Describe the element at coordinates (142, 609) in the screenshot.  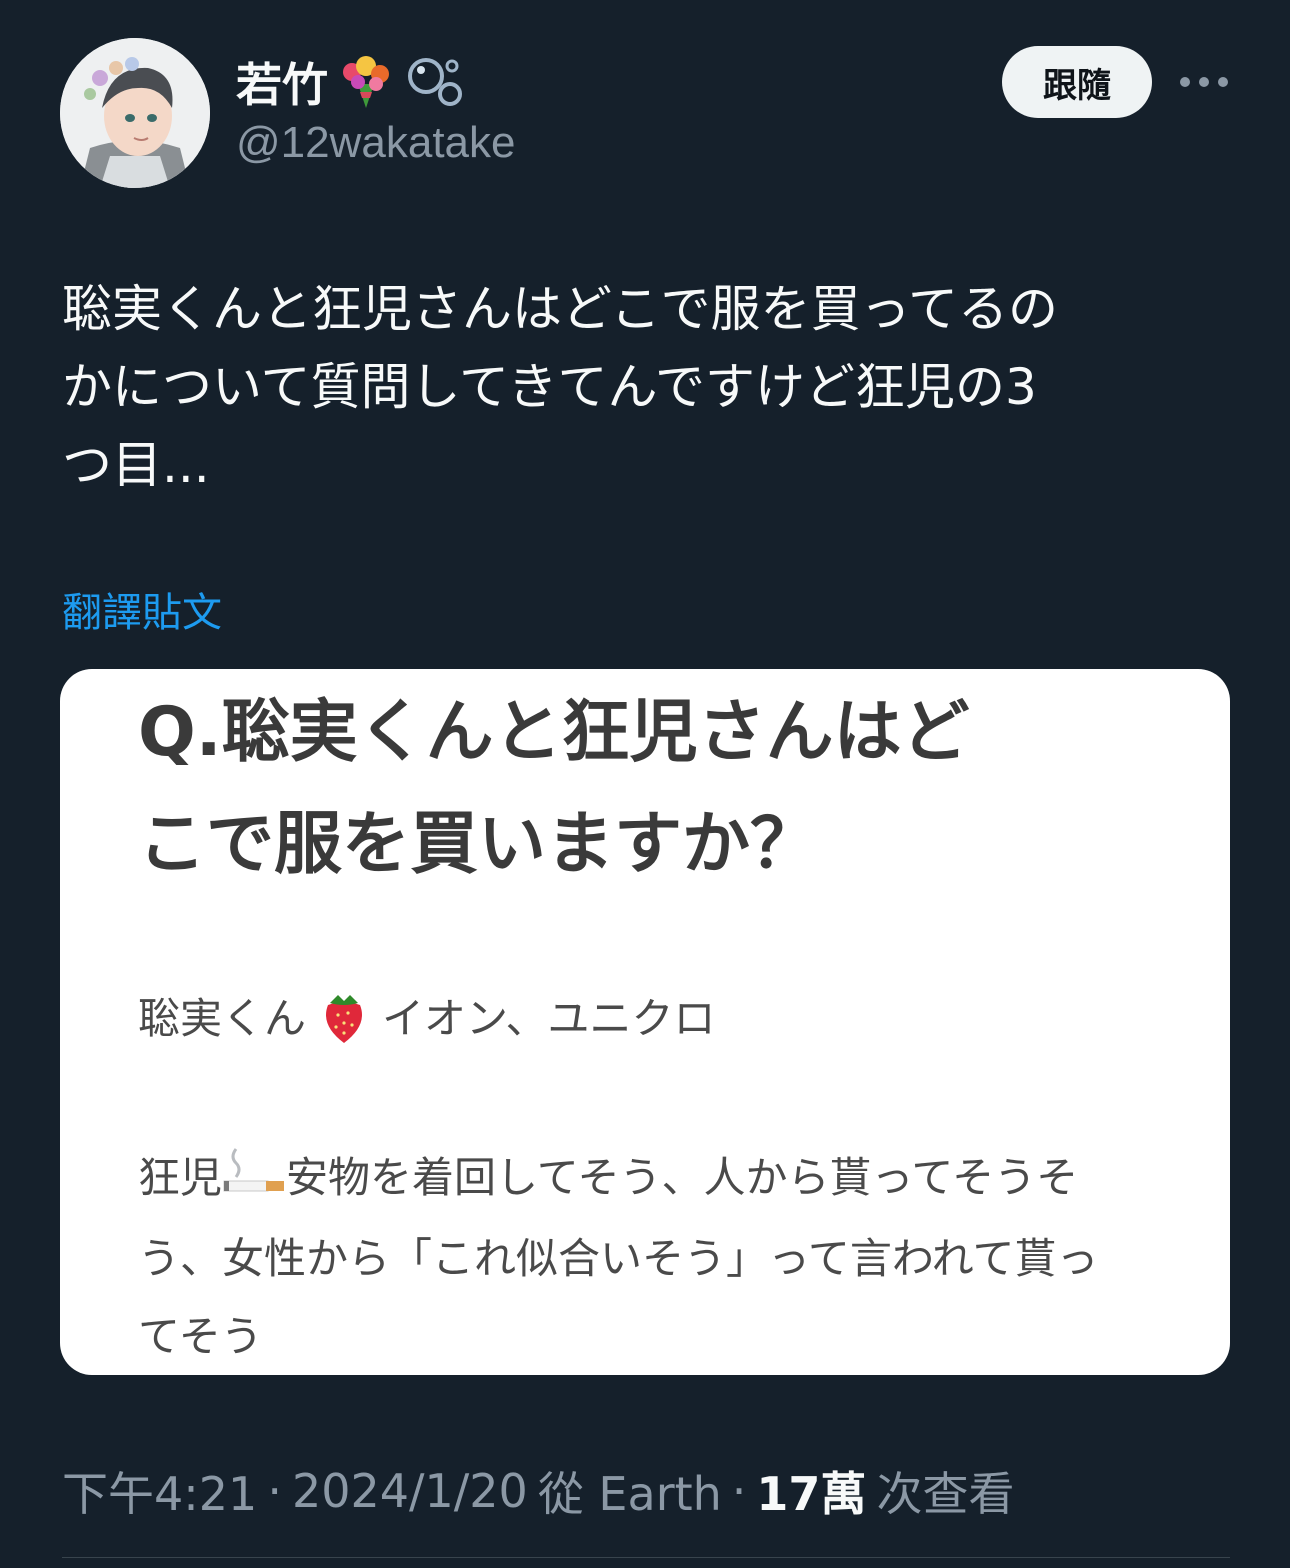
I see `translate-post-link: 翻譯貼文` at that location.